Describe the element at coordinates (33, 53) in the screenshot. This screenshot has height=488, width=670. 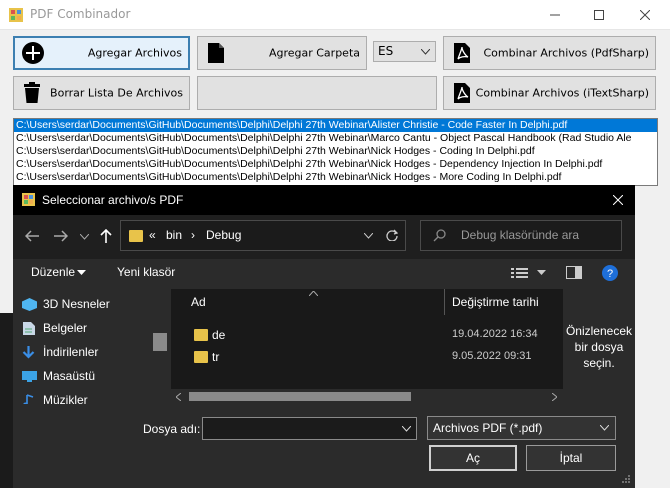
I see `plus-circle-icon` at that location.